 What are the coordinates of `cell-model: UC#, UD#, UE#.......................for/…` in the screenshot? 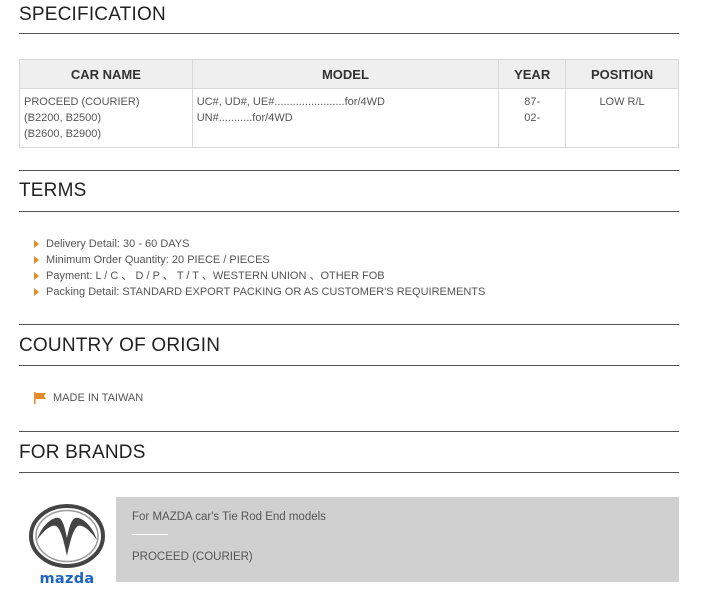 It's located at (345, 118).